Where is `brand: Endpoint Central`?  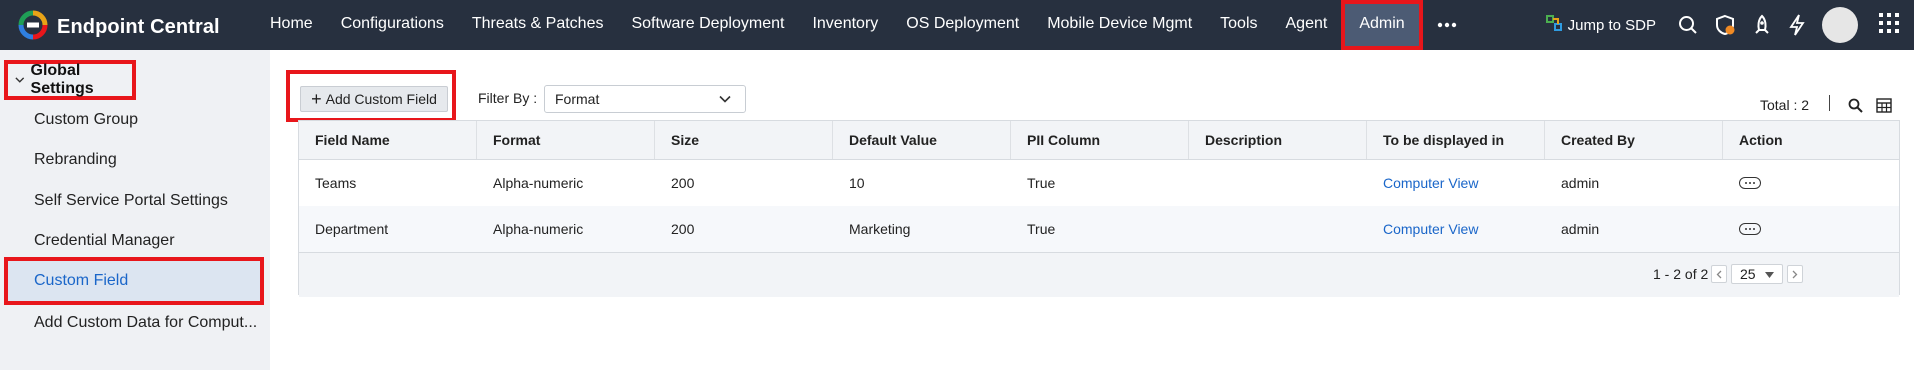
brand: Endpoint Central is located at coordinates (119, 27).